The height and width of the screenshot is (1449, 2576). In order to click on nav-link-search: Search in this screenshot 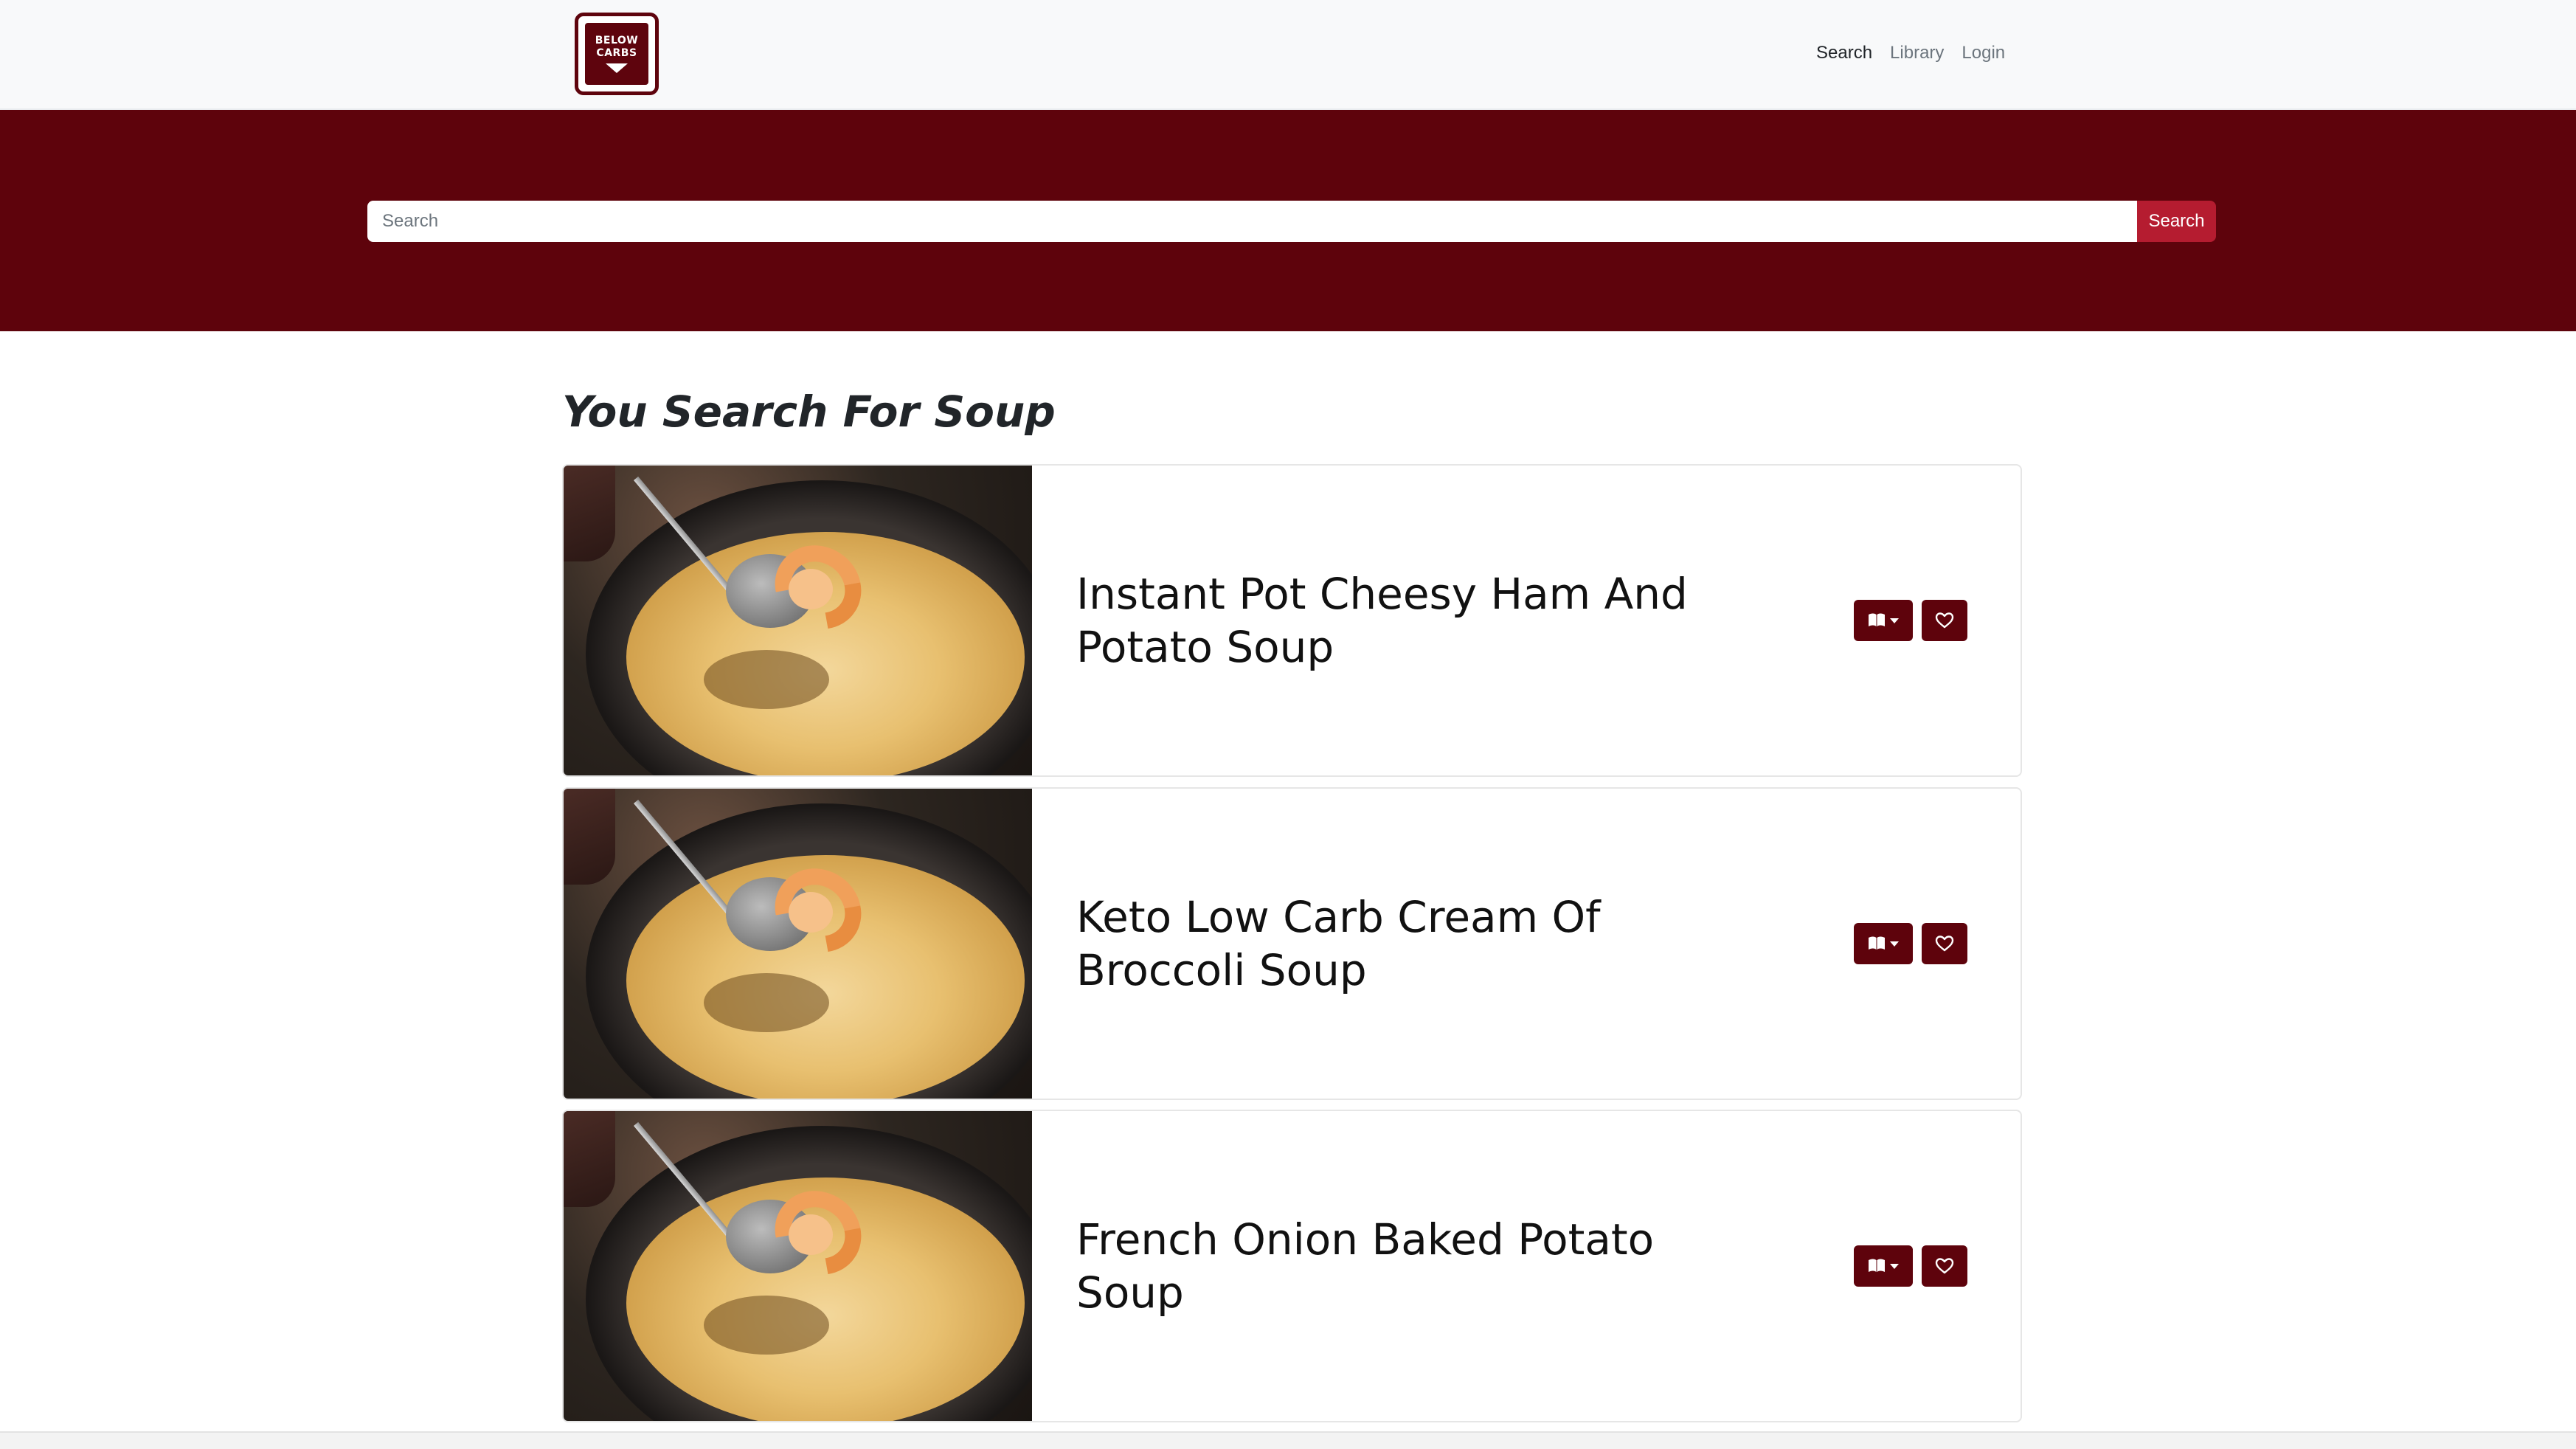, I will do `click(1844, 53)`.